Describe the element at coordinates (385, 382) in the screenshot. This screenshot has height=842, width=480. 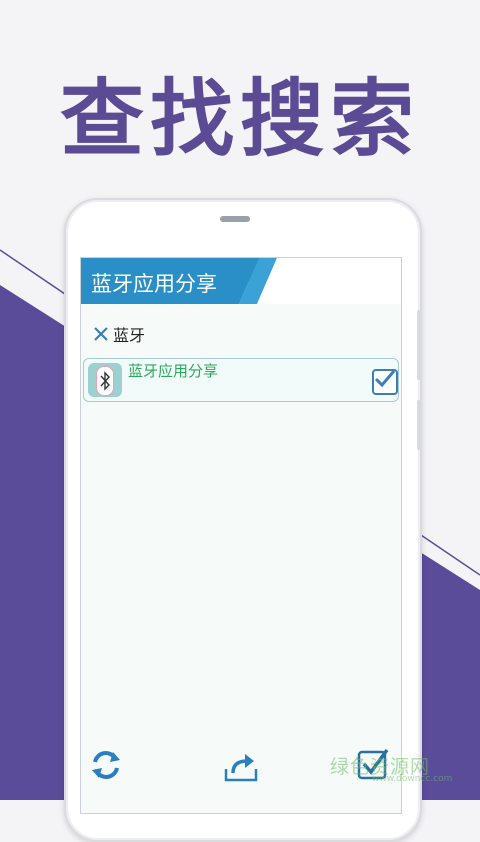
I see `item-checkbox` at that location.